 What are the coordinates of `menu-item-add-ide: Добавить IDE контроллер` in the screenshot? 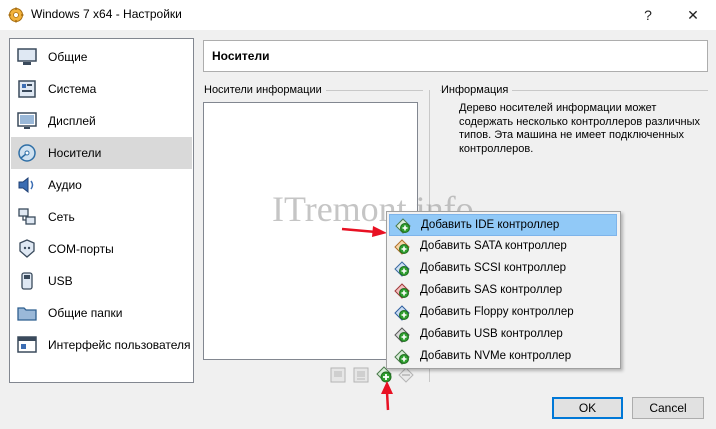 It's located at (503, 225).